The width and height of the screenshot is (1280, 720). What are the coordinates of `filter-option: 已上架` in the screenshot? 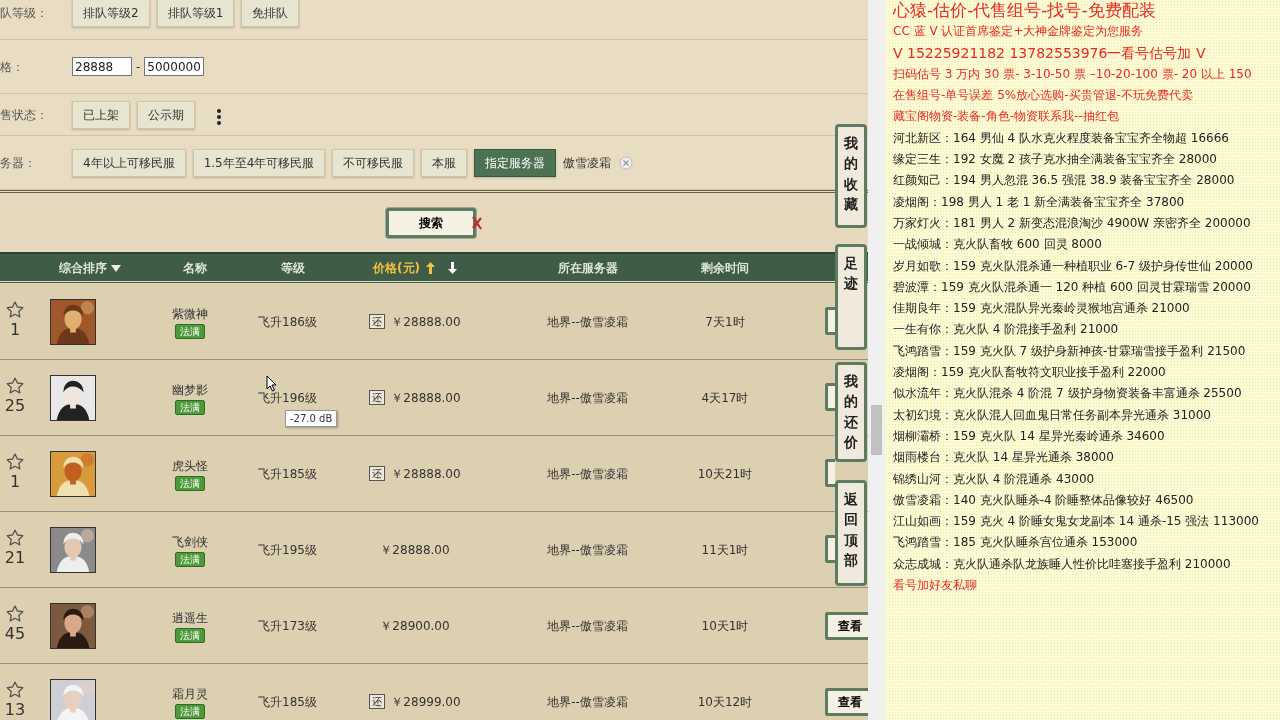 It's located at (101, 114).